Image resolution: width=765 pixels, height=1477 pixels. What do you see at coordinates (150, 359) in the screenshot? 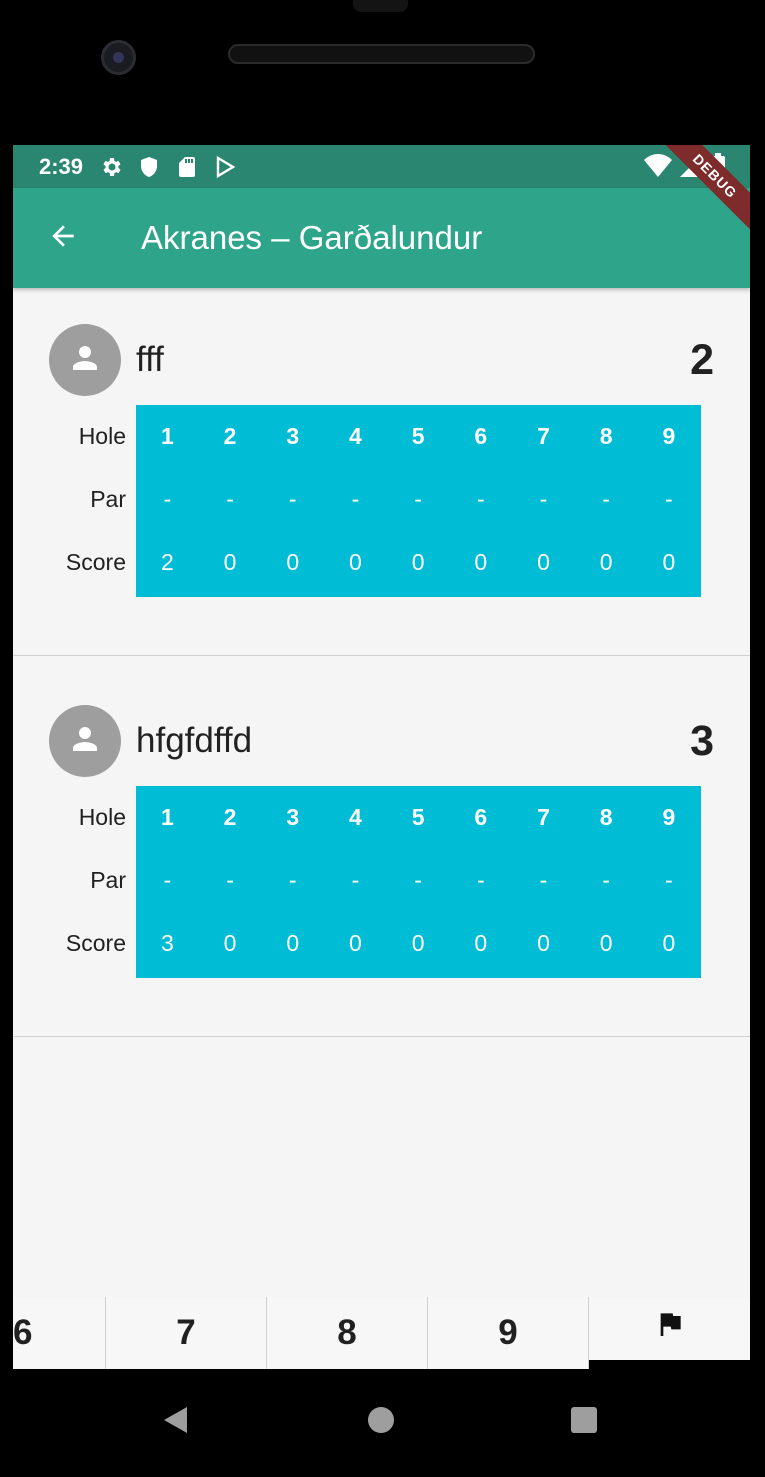
I see `player-name: fff` at bounding box center [150, 359].